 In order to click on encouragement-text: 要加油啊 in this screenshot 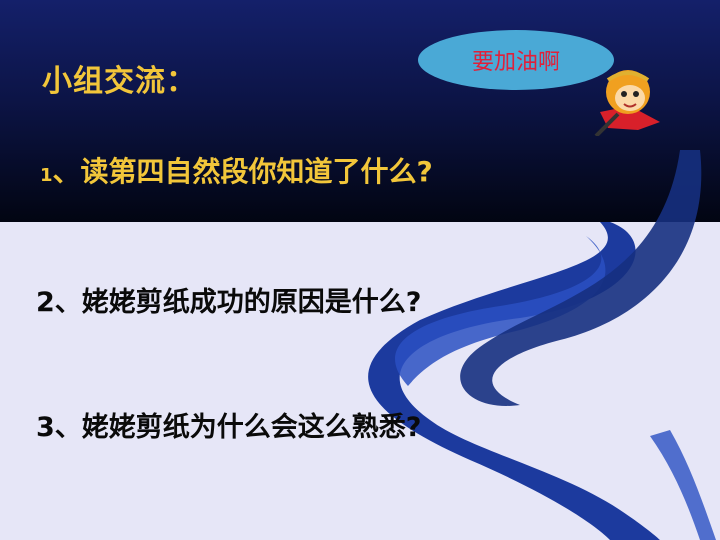, I will do `click(515, 62)`.